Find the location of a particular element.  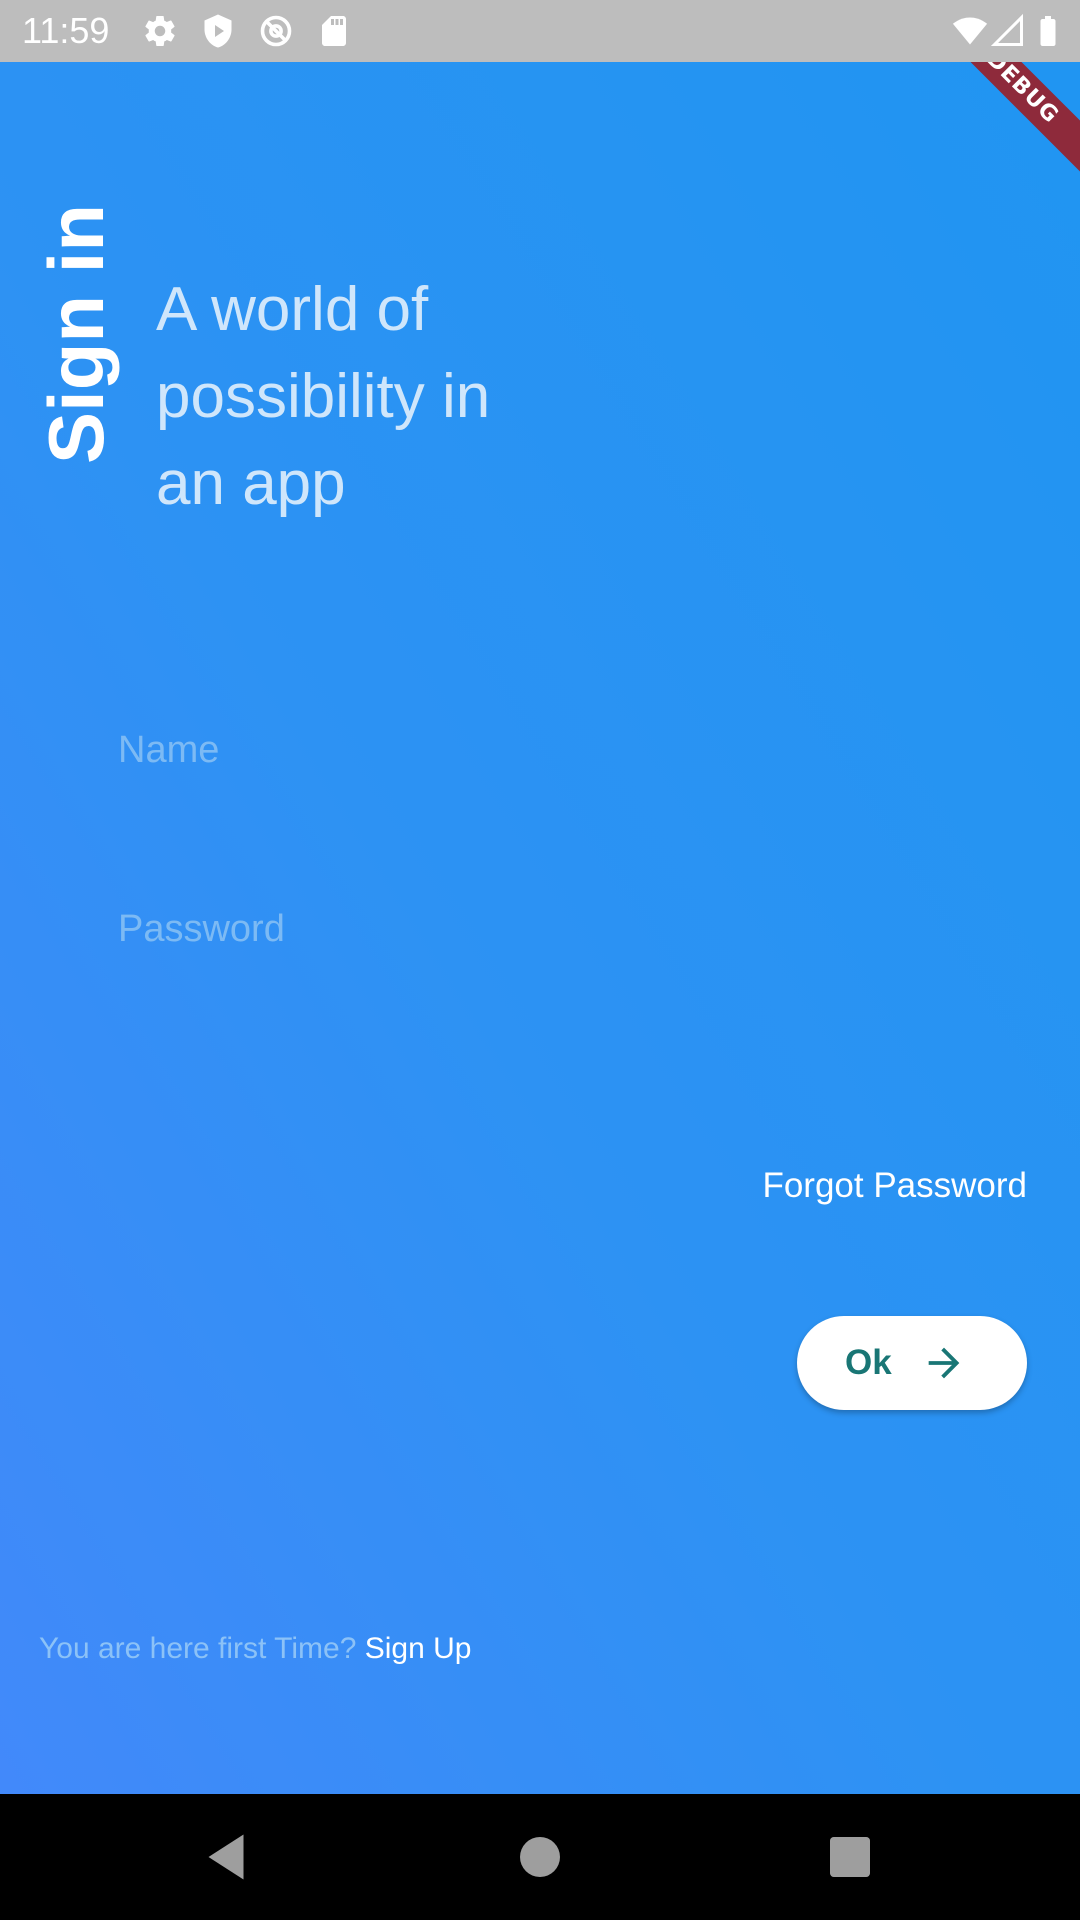

arrow-right-icon is located at coordinates (944, 1363).